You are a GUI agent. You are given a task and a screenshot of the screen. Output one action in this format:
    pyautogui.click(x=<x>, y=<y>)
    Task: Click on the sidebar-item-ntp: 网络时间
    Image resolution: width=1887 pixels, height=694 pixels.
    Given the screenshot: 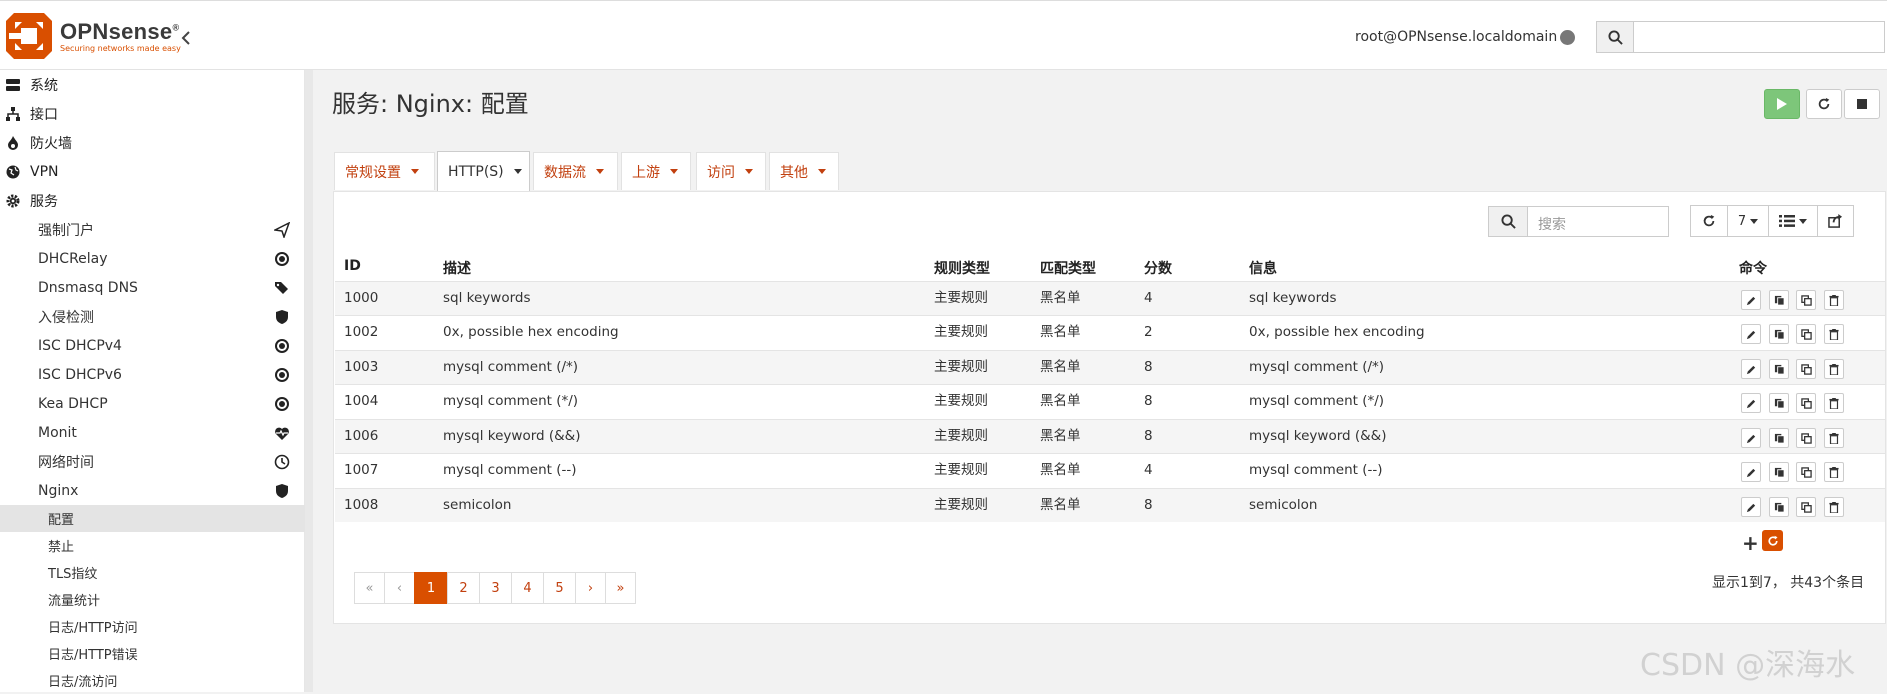 What is the action you would take?
    pyautogui.click(x=152, y=461)
    